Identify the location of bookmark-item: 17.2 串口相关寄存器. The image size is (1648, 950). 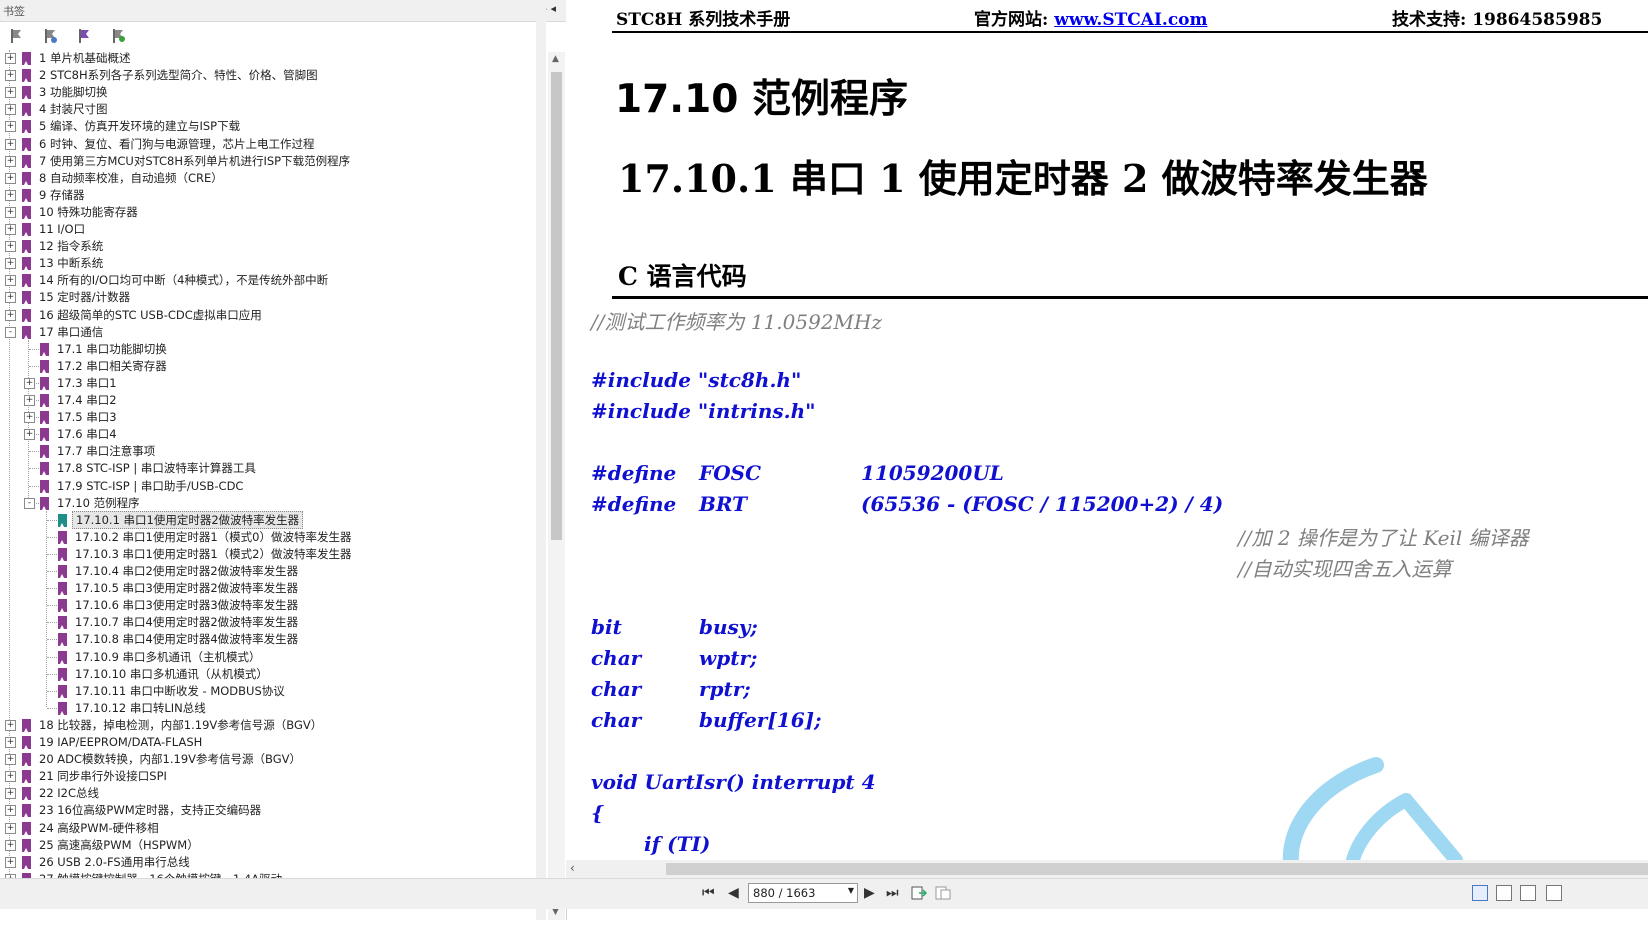
(274, 366).